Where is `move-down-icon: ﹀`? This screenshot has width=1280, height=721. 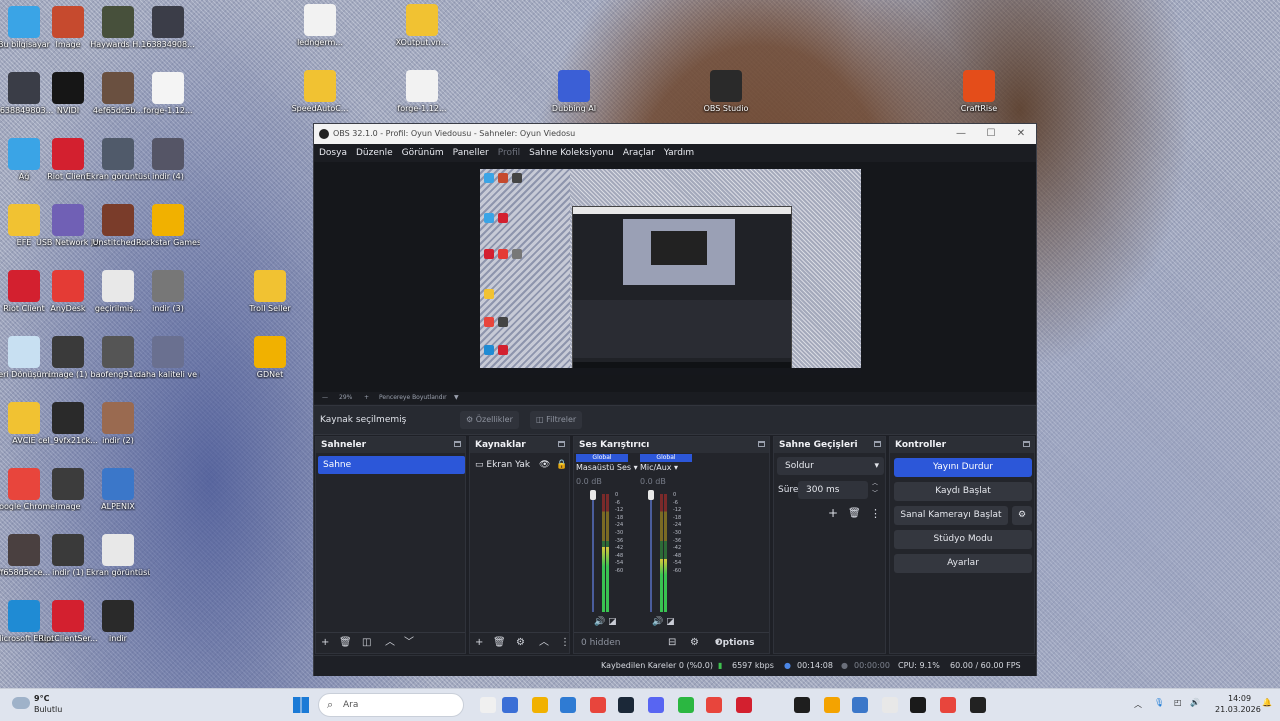
move-down-icon: ﹀ is located at coordinates (409, 643).